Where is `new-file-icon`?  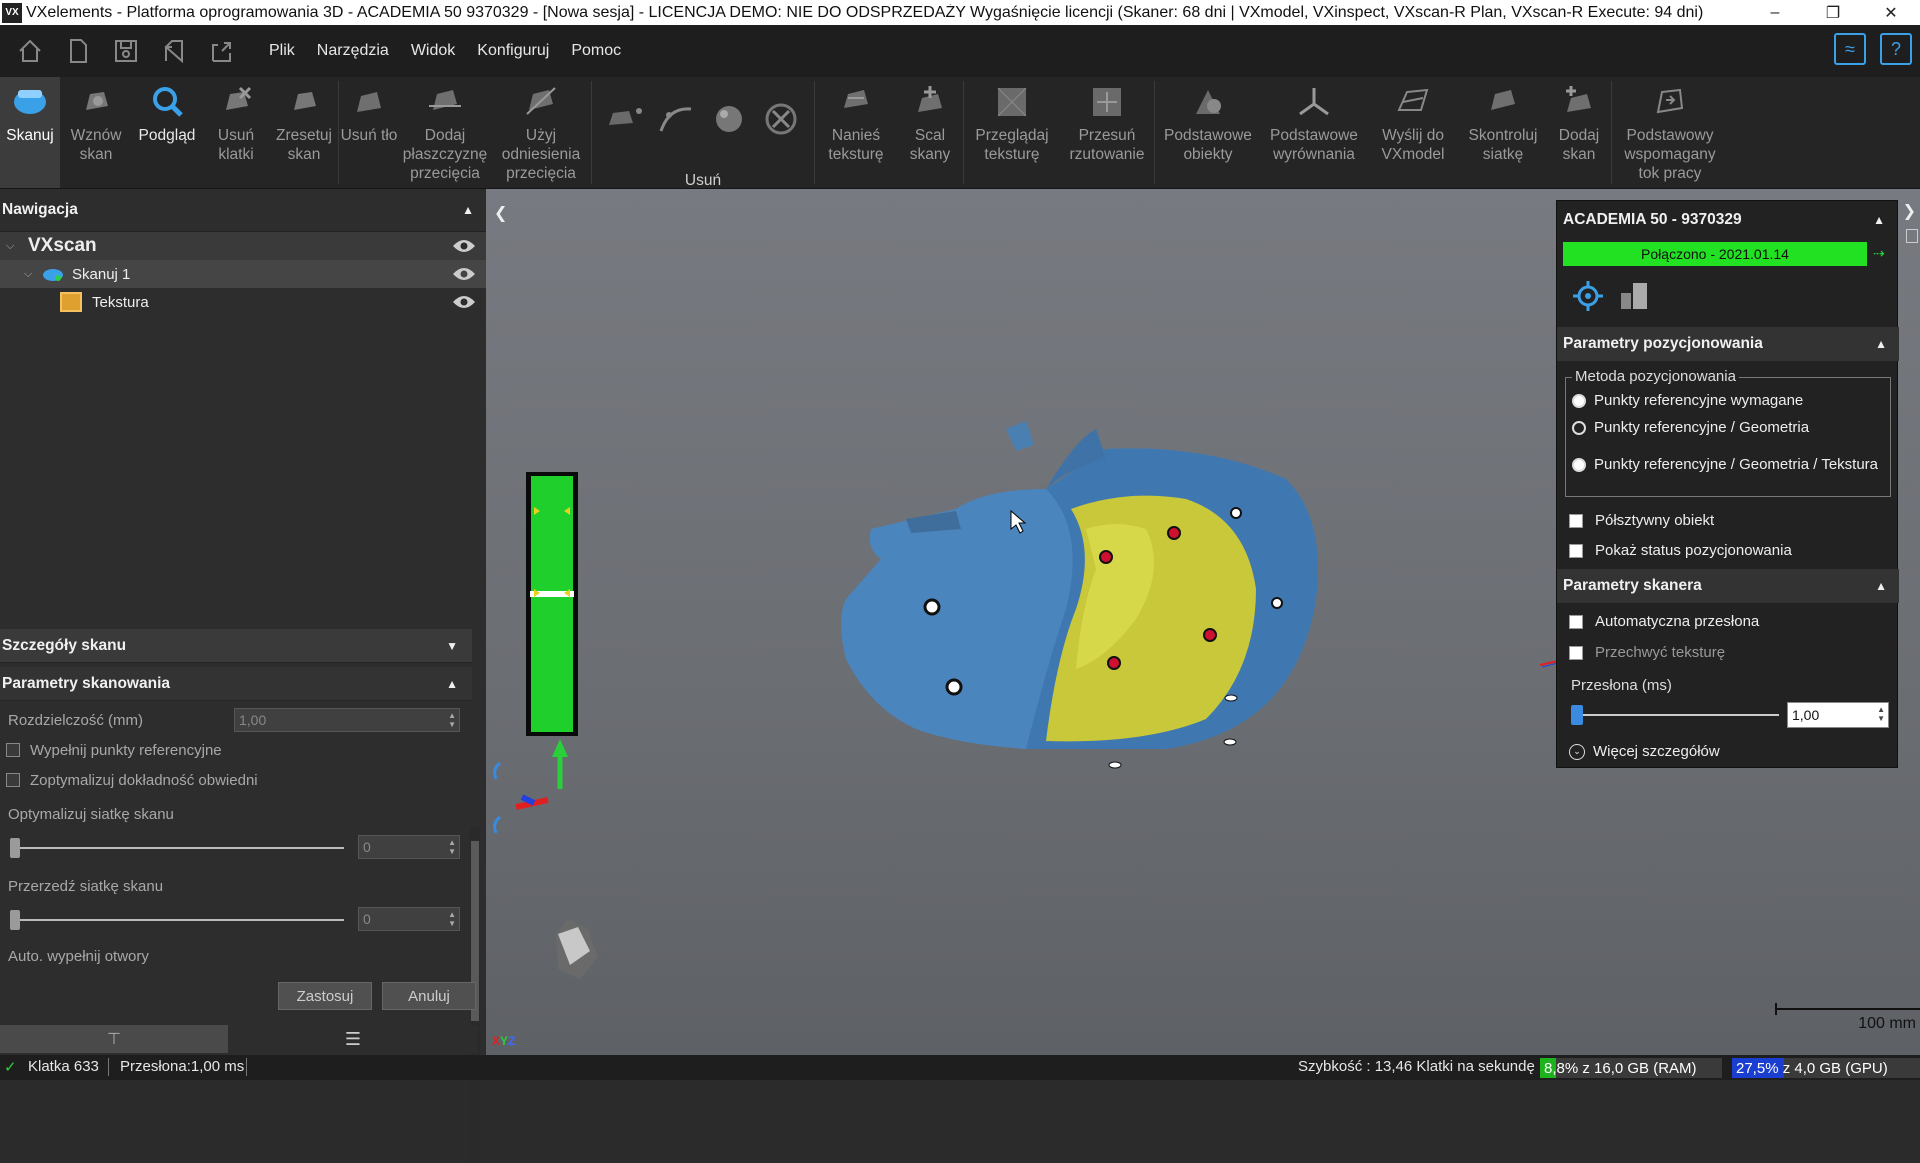 new-file-icon is located at coordinates (78, 51).